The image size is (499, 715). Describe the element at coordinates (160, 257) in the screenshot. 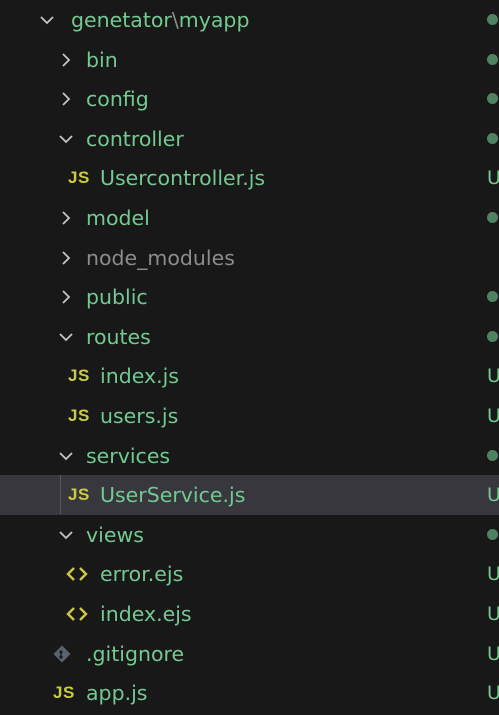

I see `tree-item-label: node_modules` at that location.